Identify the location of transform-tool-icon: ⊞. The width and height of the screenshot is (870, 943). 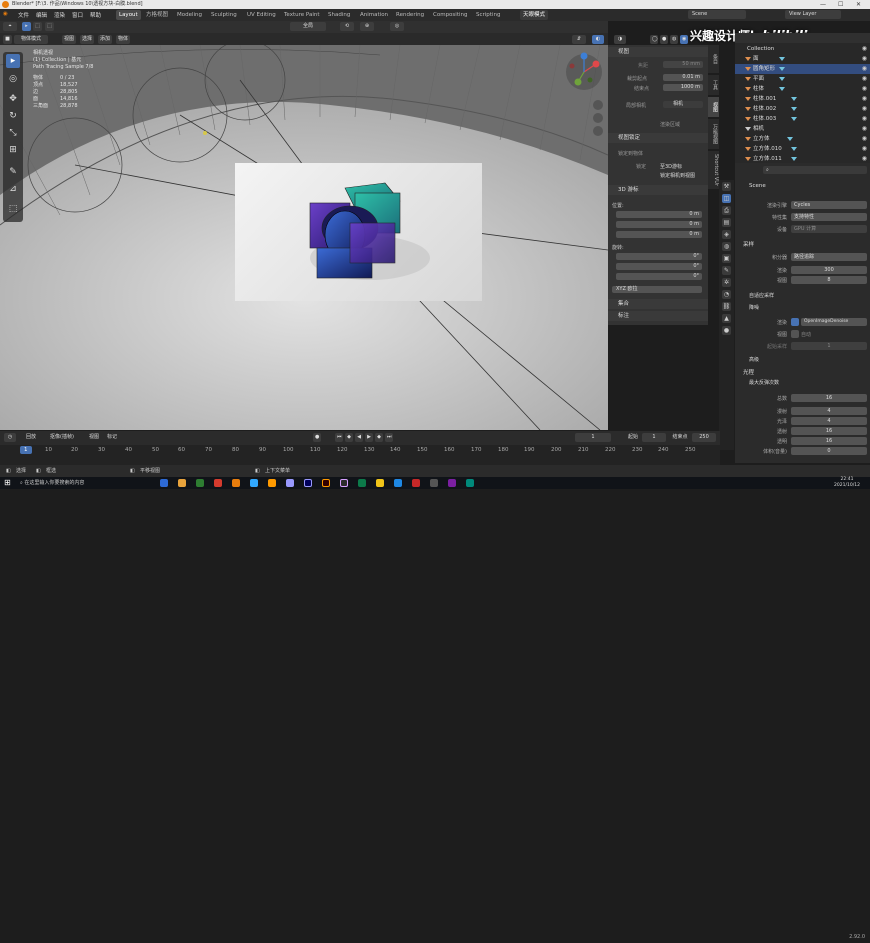
(13, 150).